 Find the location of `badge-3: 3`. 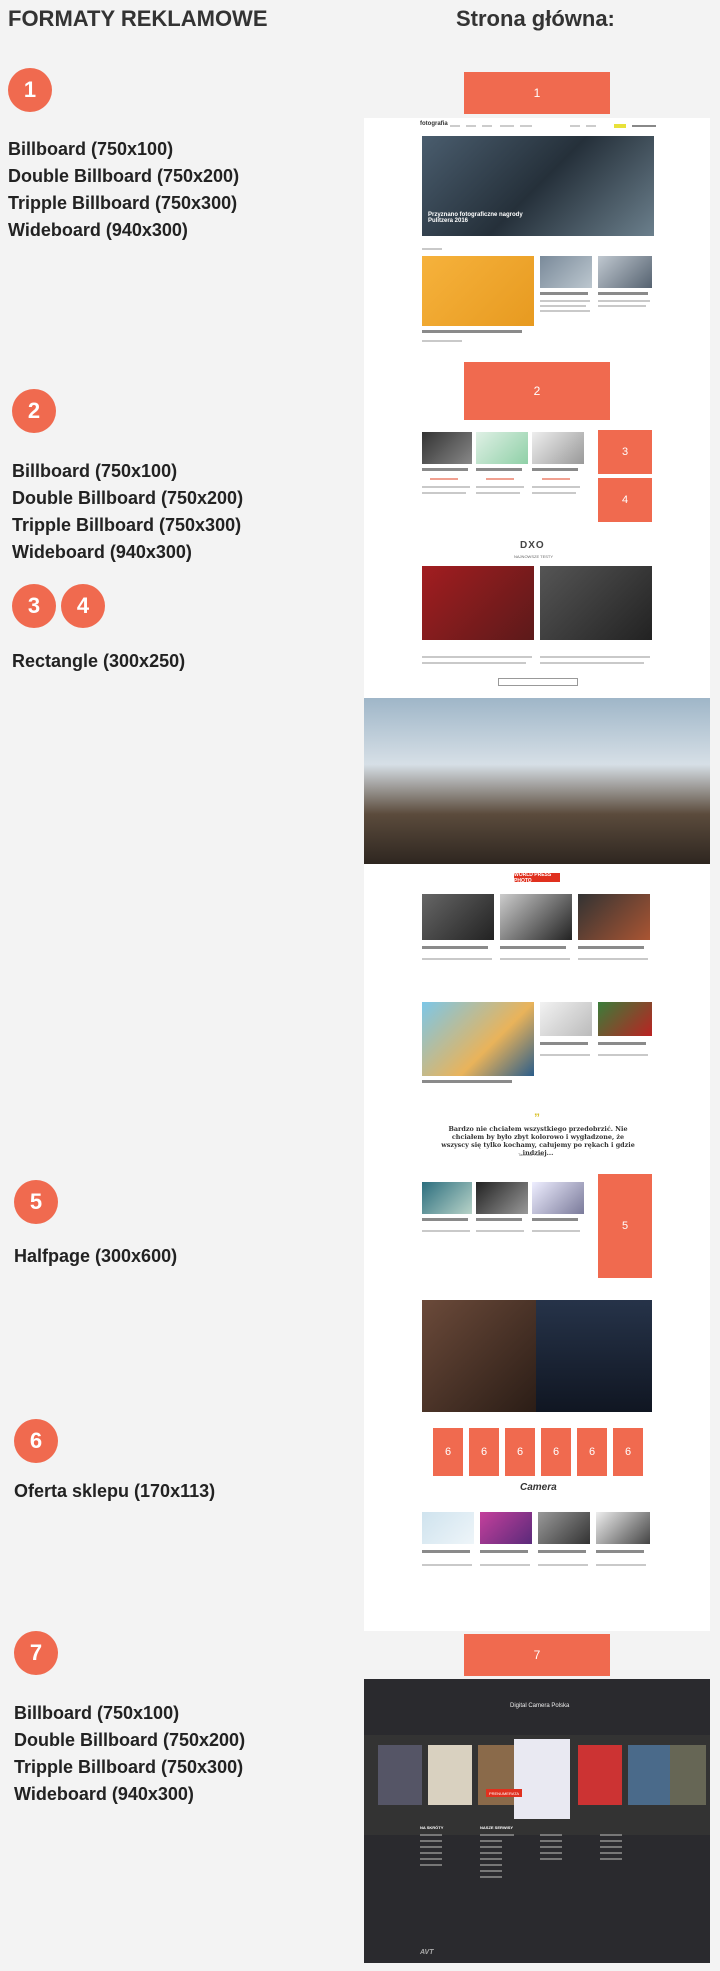

badge-3: 3 is located at coordinates (34, 606).